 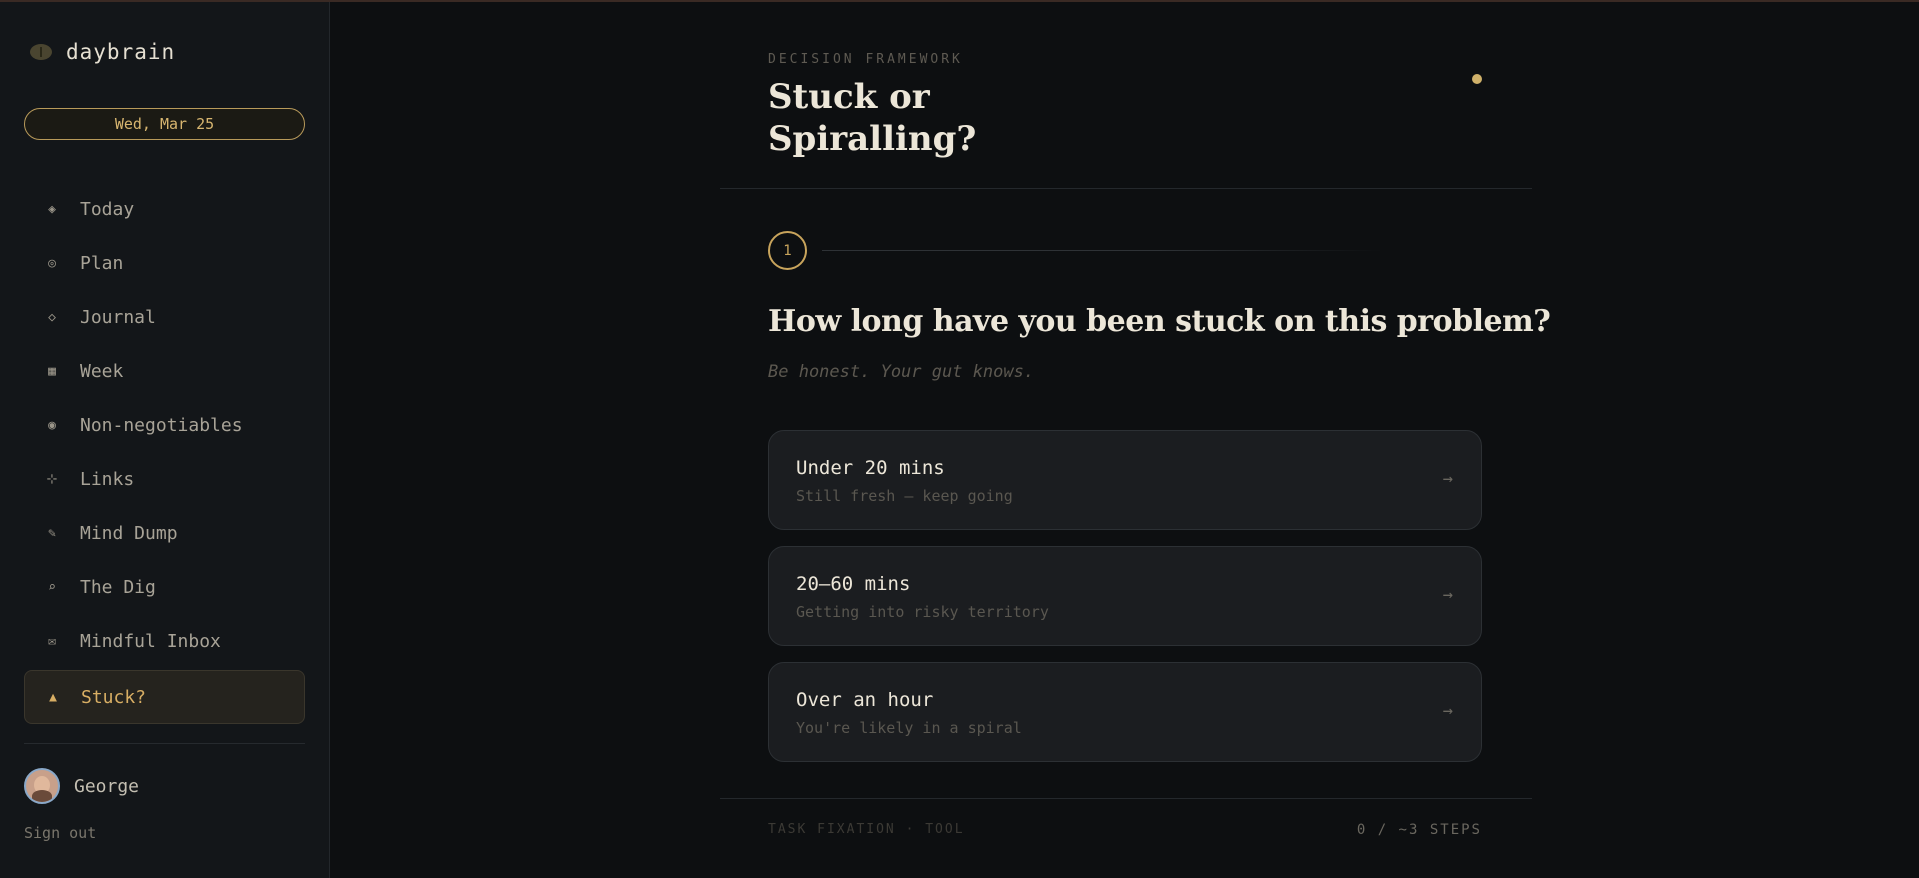 What do you see at coordinates (52, 263) in the screenshot?
I see `target-icon: ◎` at bounding box center [52, 263].